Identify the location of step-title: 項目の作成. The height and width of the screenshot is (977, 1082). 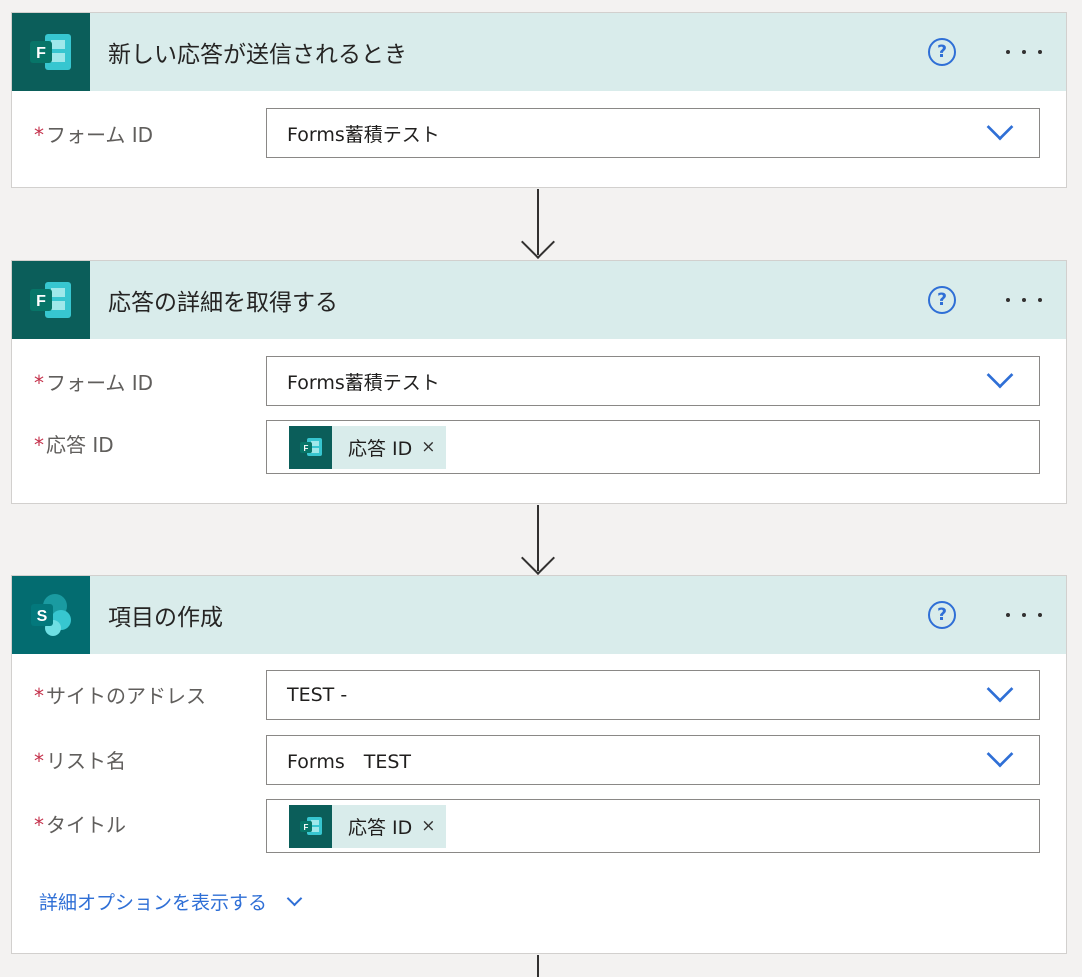
(165, 618).